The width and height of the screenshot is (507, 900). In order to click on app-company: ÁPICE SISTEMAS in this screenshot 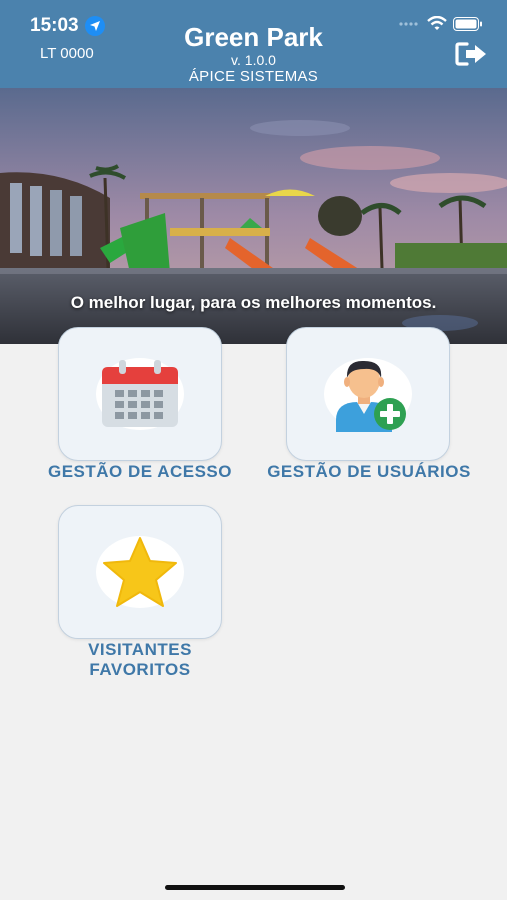, I will do `click(253, 76)`.